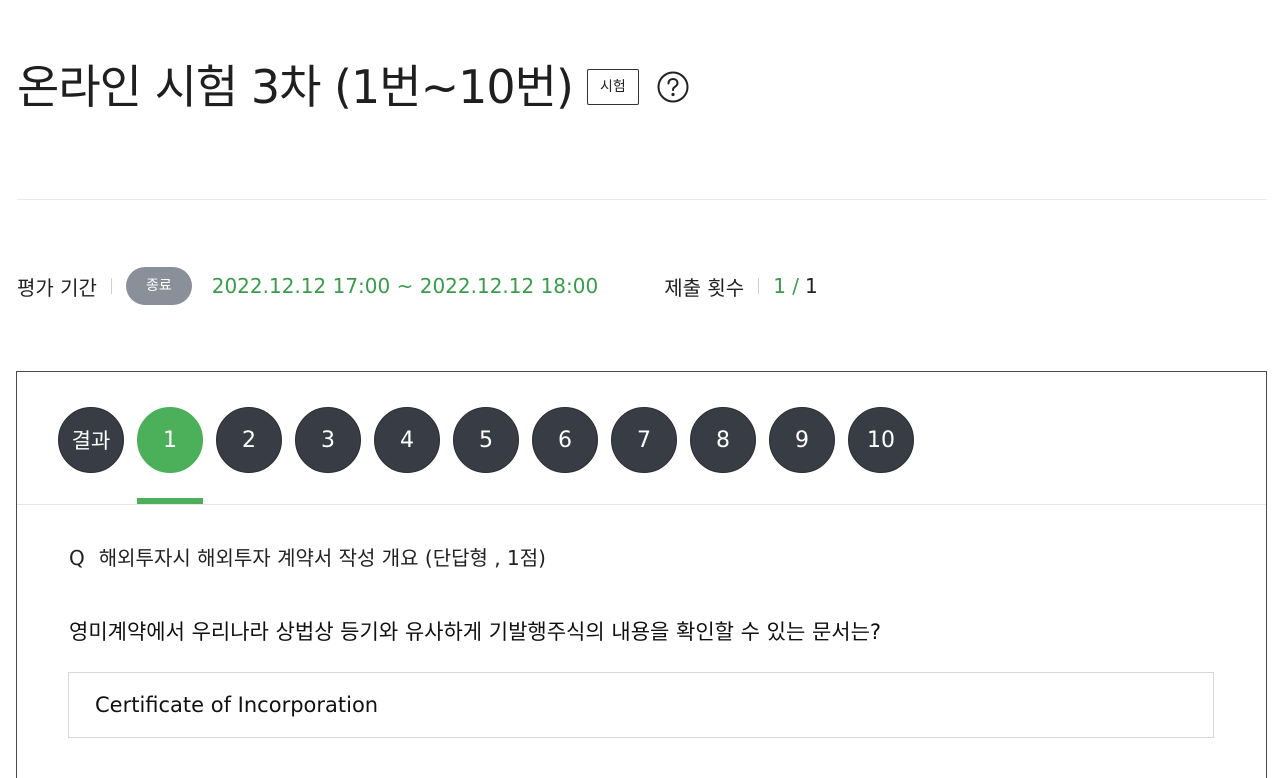  What do you see at coordinates (786, 286) in the screenshot?
I see `submit-count-current: 1 /` at bounding box center [786, 286].